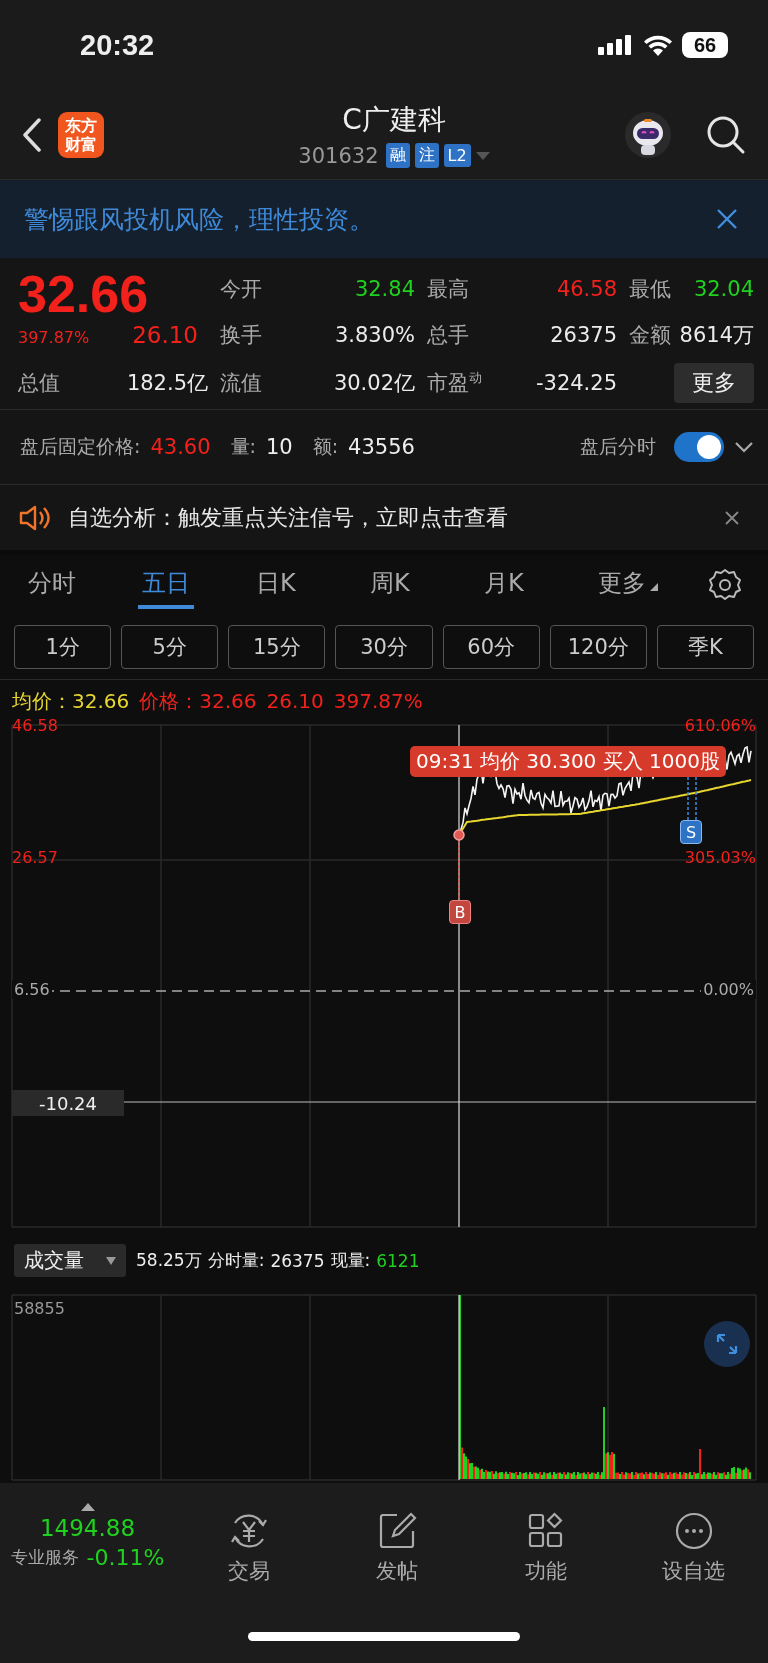 This screenshot has width=768, height=1663. What do you see at coordinates (297, 1260) in the screenshot?
I see `minute-volume-value: 26375` at bounding box center [297, 1260].